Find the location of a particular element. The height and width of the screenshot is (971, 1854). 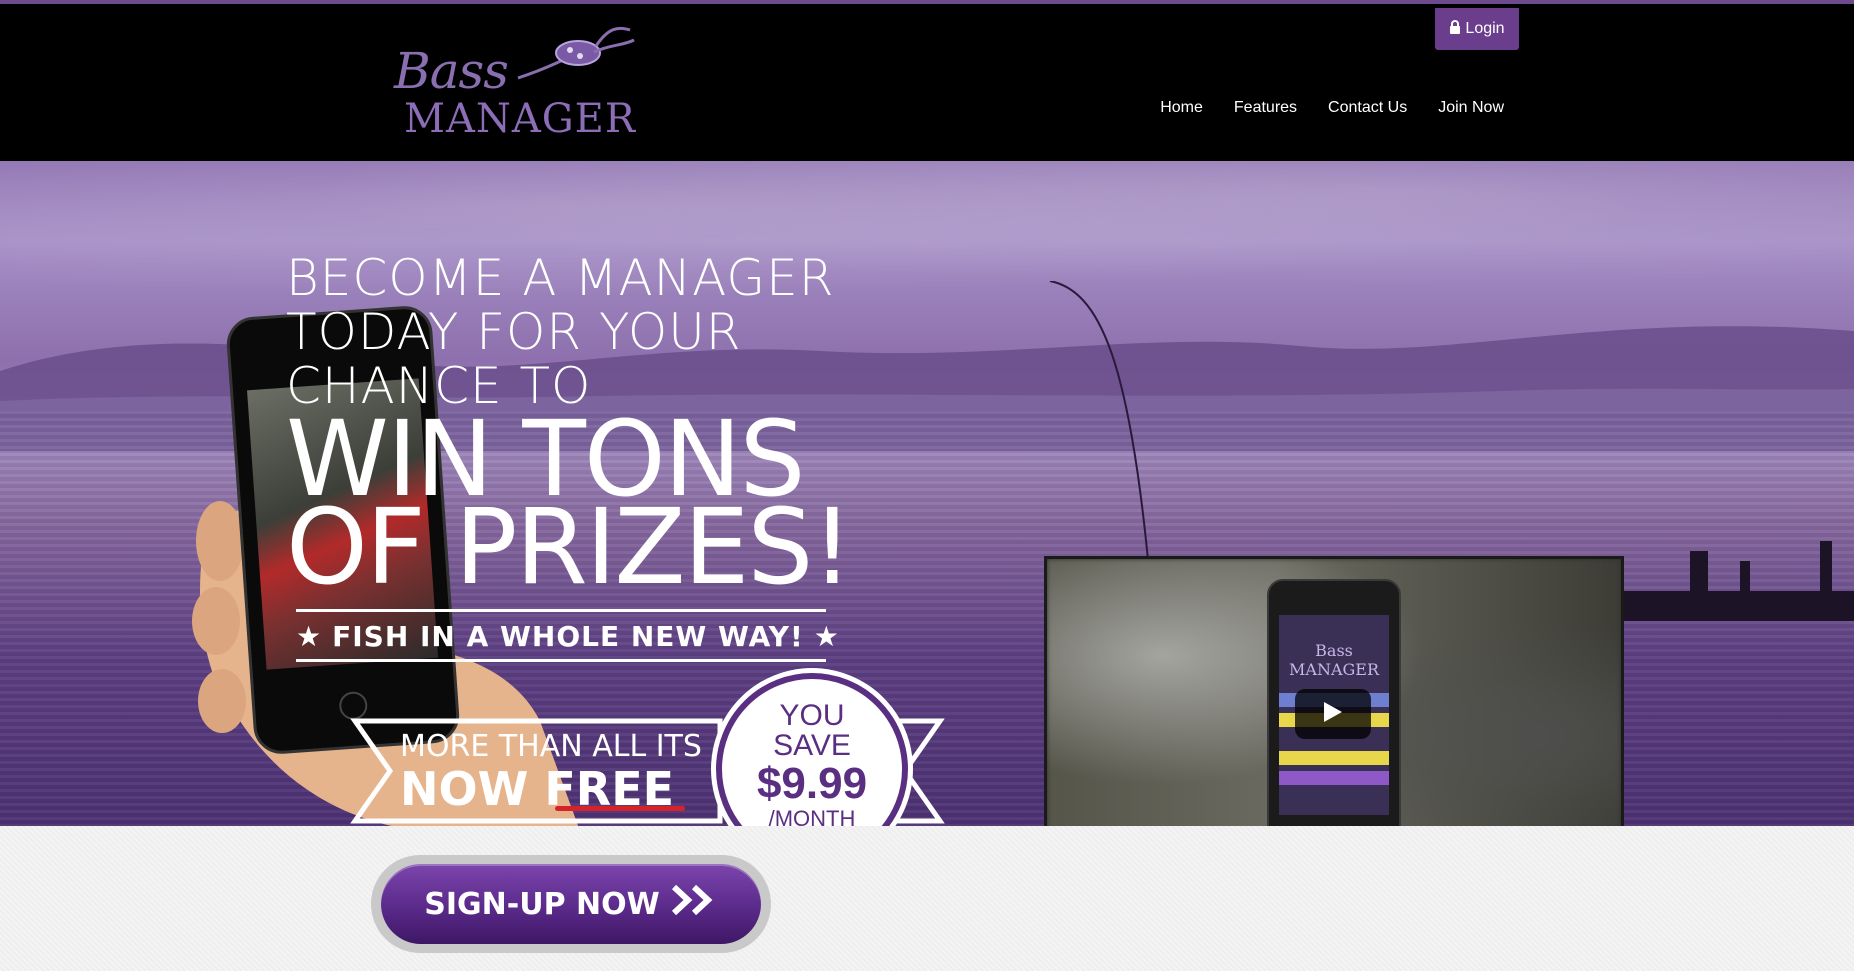

signup-now-button: SIGN-UP NOW is located at coordinates (571, 904).